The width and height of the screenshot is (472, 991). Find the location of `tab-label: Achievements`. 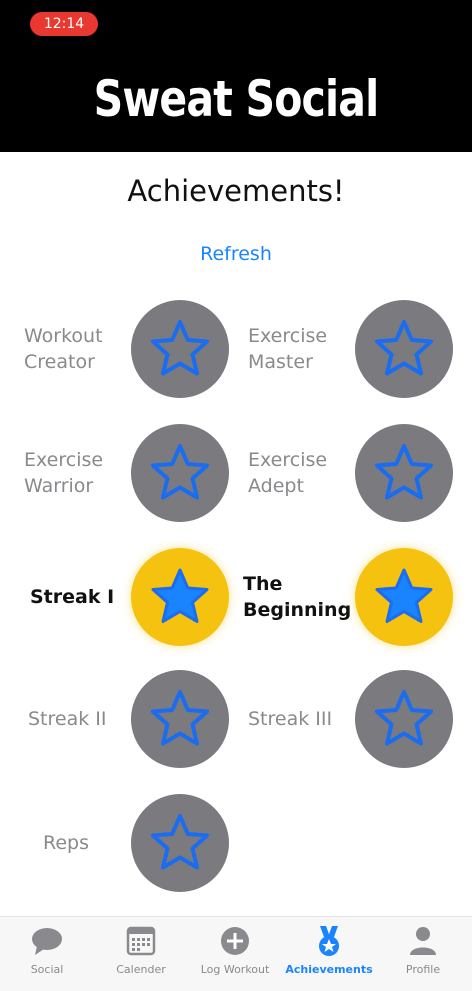

tab-label: Achievements is located at coordinates (329, 969).